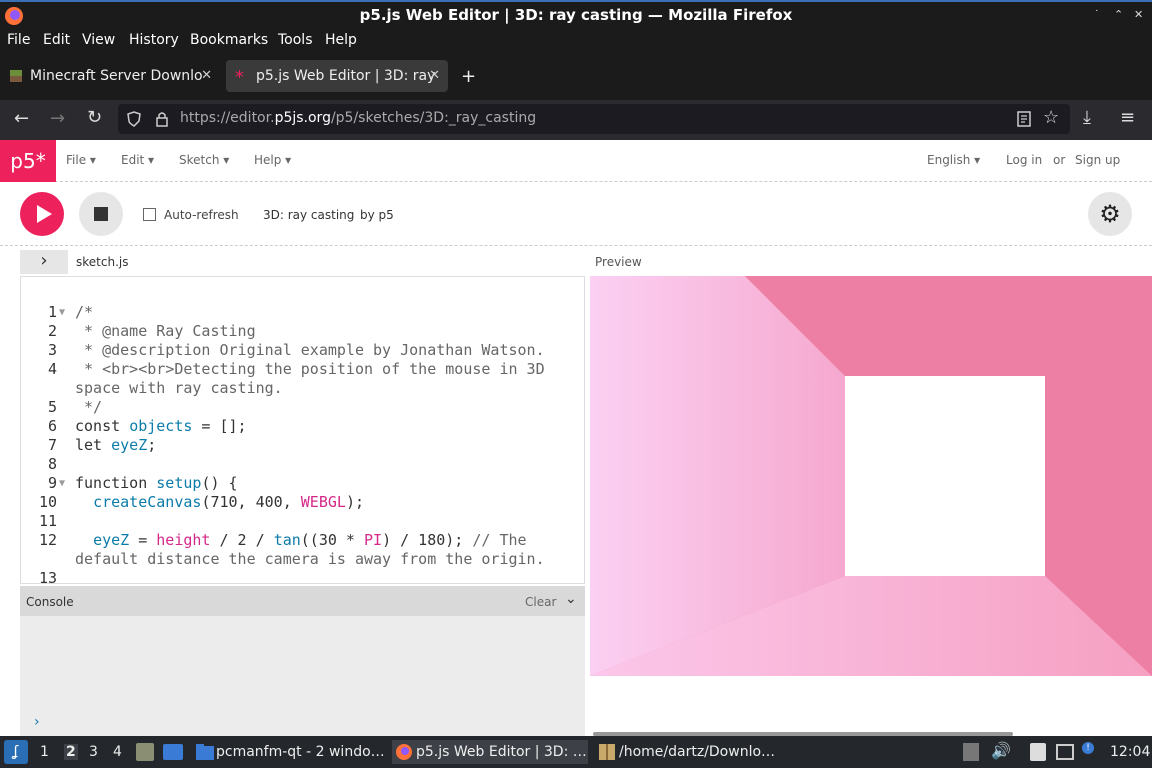 The image size is (1152, 768). What do you see at coordinates (302, 426) in the screenshot?
I see `code-line: 6 const objects = [];` at bounding box center [302, 426].